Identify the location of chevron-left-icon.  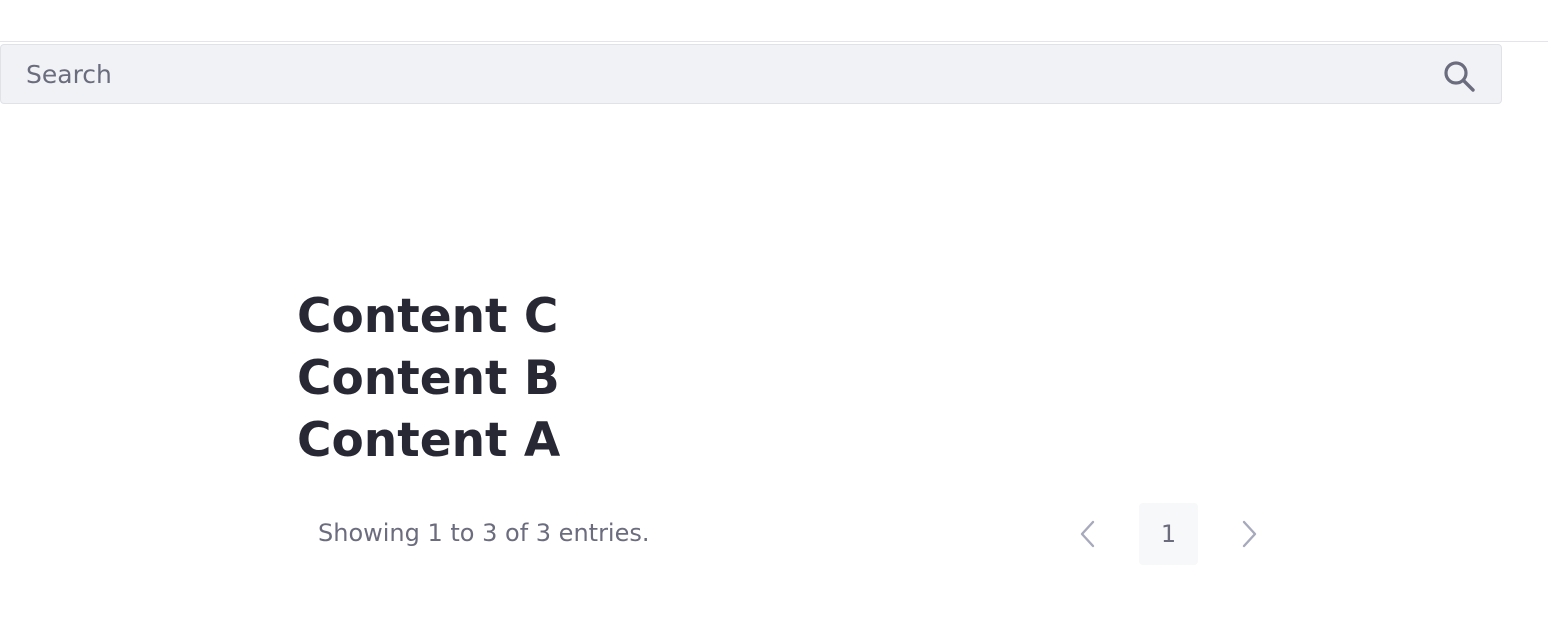
(1088, 534).